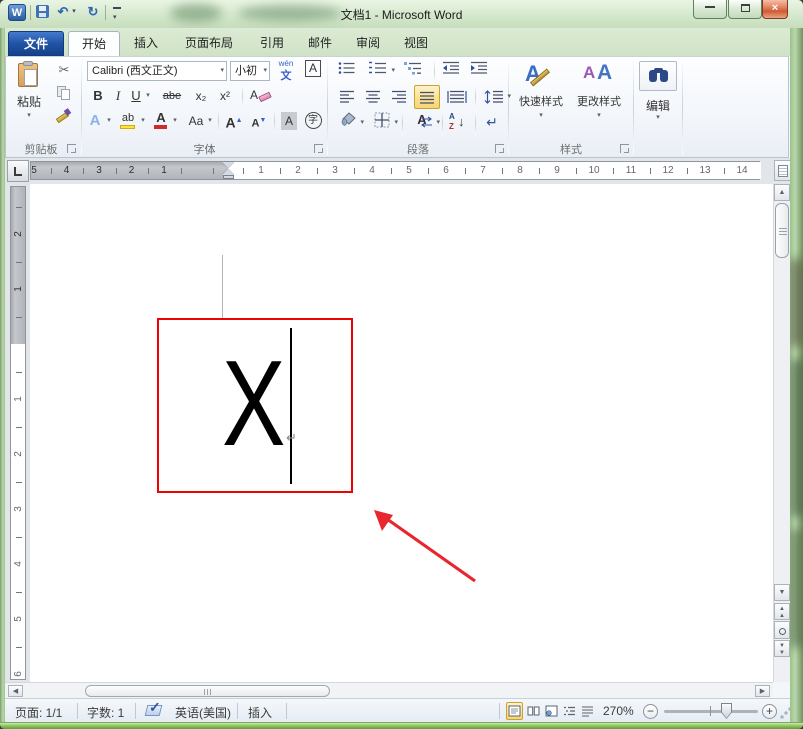 This screenshot has width=803, height=729. What do you see at coordinates (349, 123) in the screenshot?
I see `shading-button: ▾` at bounding box center [349, 123].